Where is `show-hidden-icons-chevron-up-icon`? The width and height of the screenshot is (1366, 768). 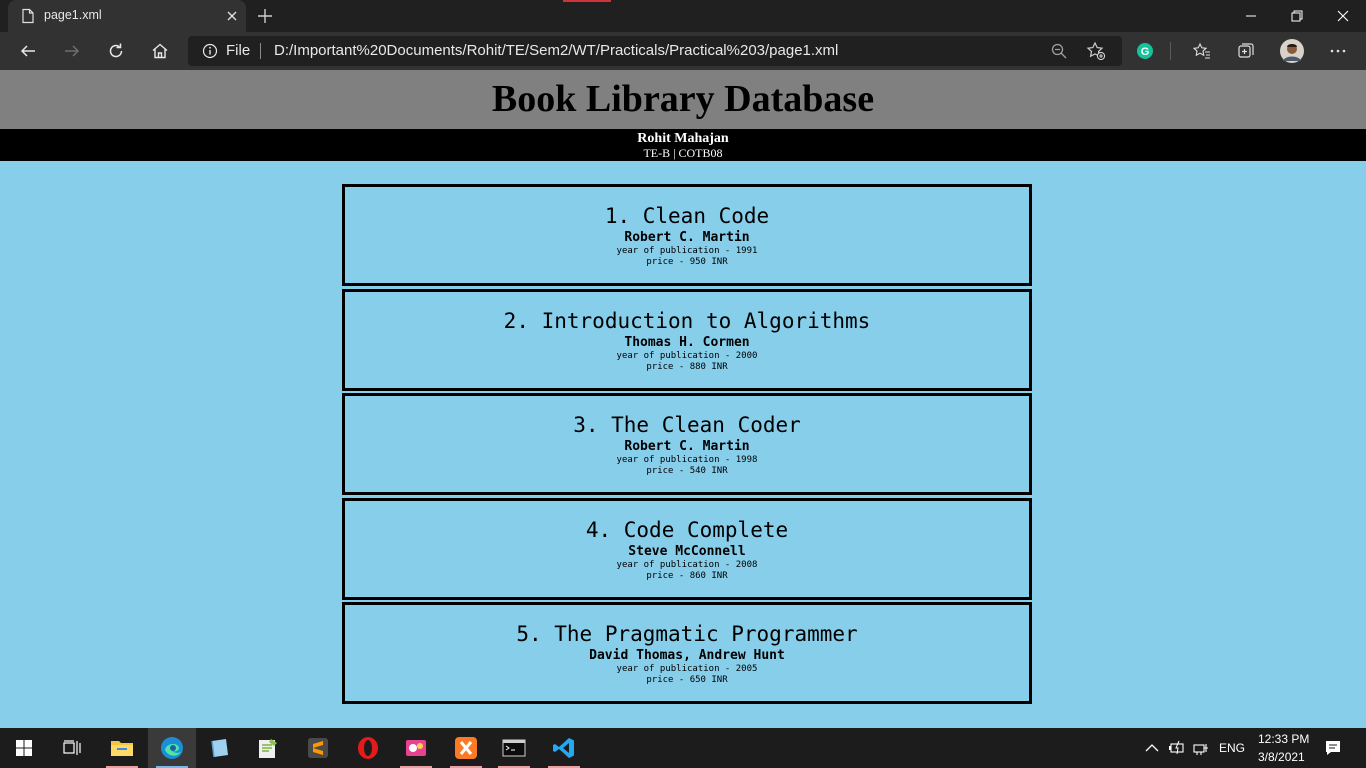
show-hidden-icons-chevron-up-icon is located at coordinates (1152, 748).